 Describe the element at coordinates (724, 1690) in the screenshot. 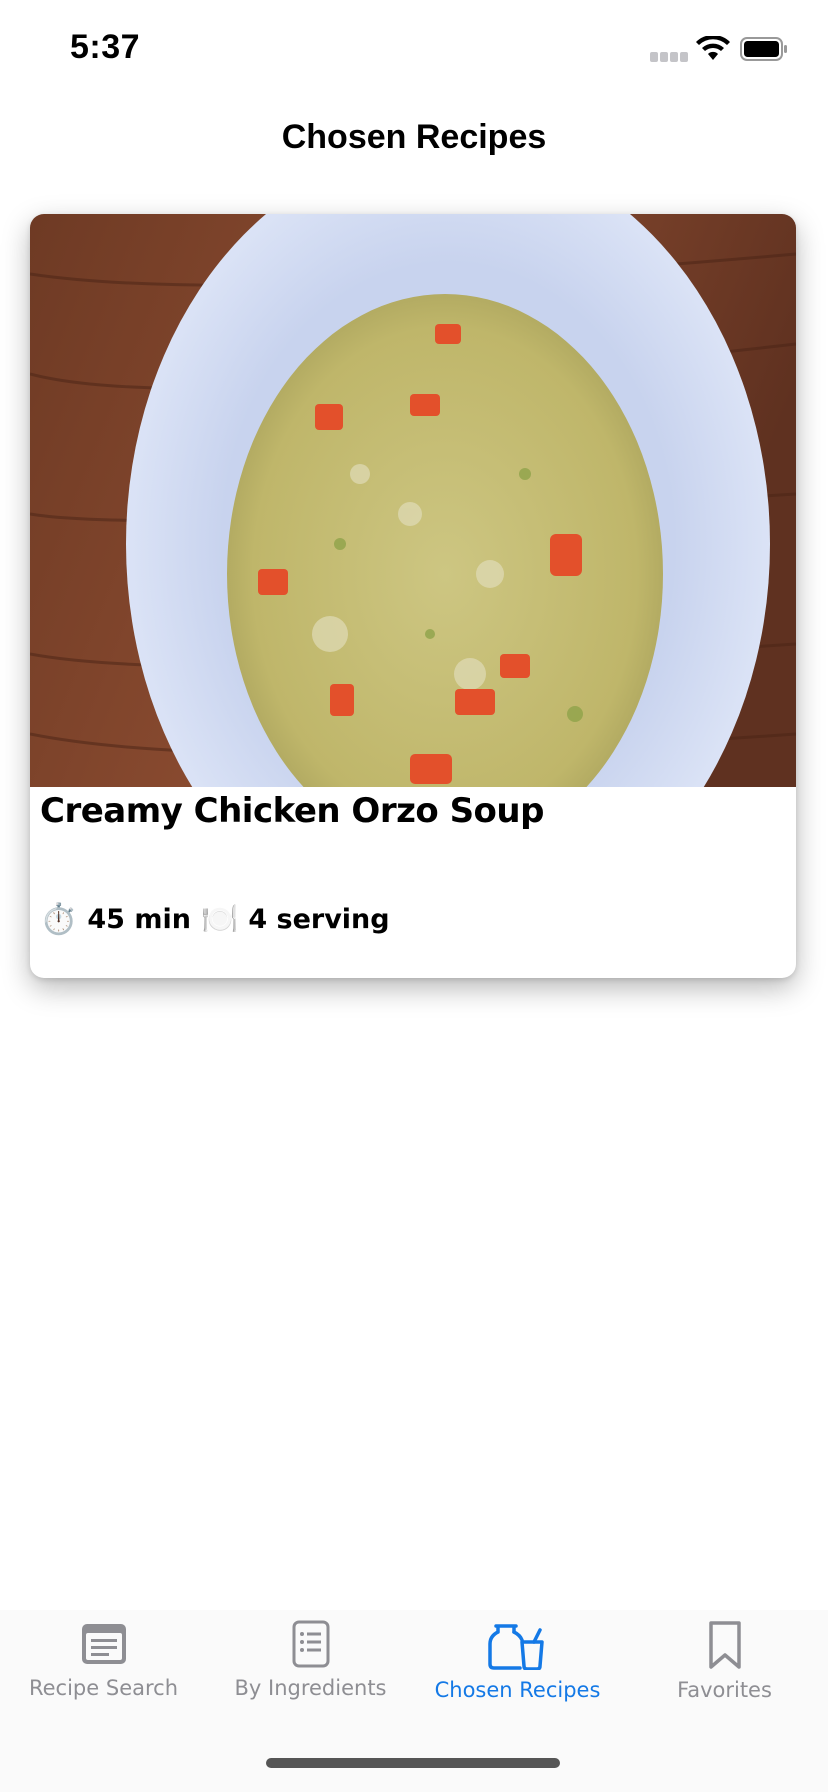

I see `tab-label: Favorites` at that location.